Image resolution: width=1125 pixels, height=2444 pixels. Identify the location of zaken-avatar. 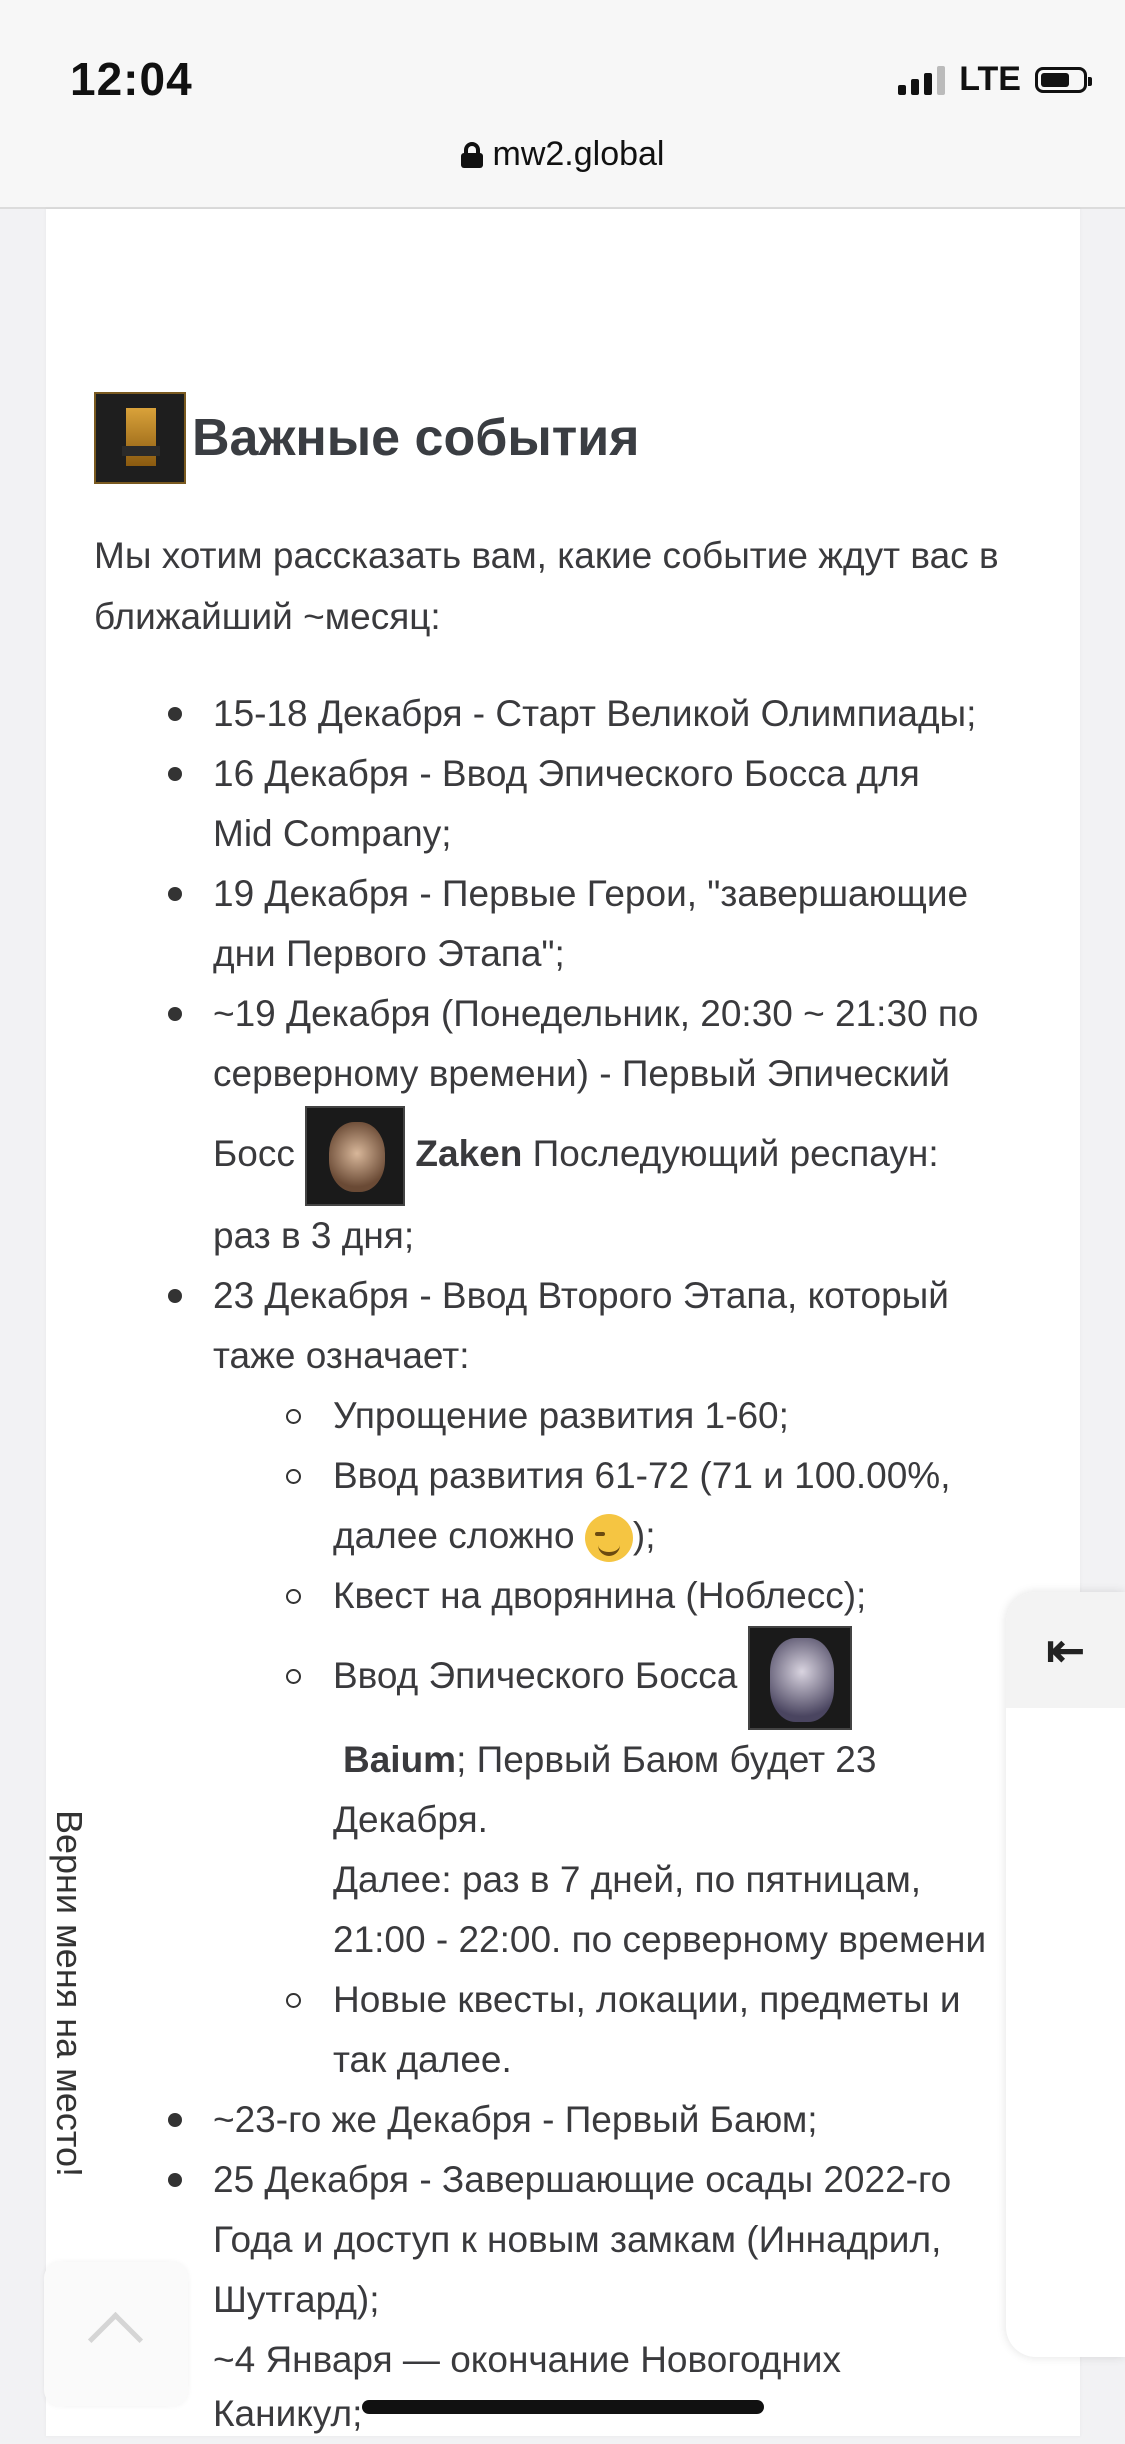
(355, 1156).